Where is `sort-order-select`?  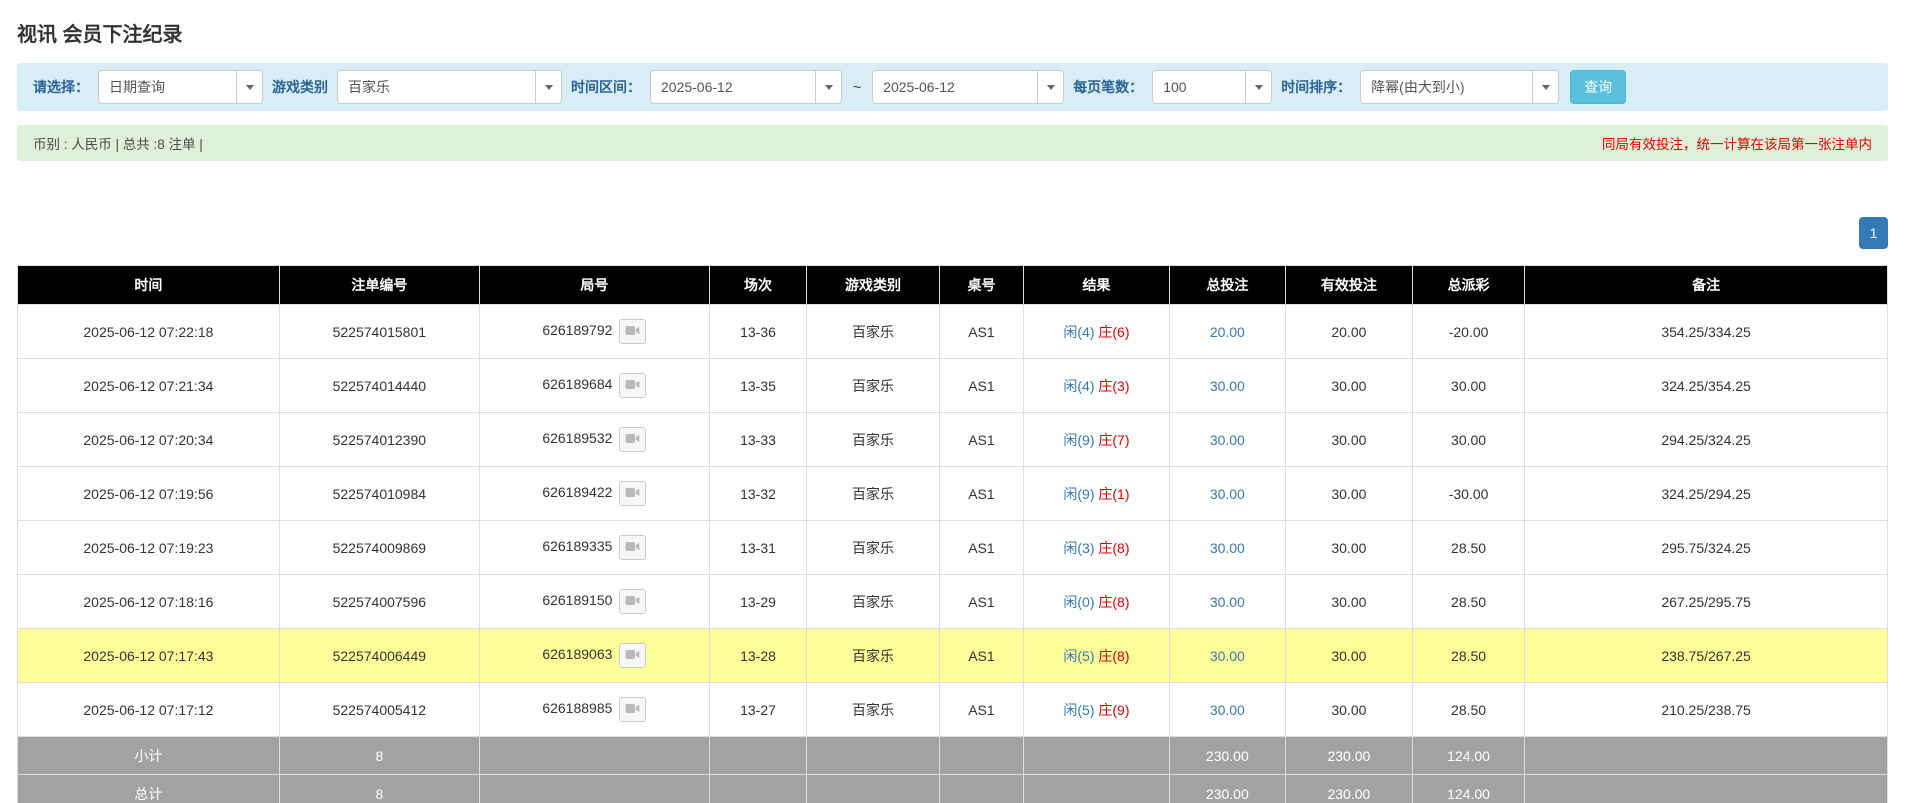 sort-order-select is located at coordinates (1460, 87).